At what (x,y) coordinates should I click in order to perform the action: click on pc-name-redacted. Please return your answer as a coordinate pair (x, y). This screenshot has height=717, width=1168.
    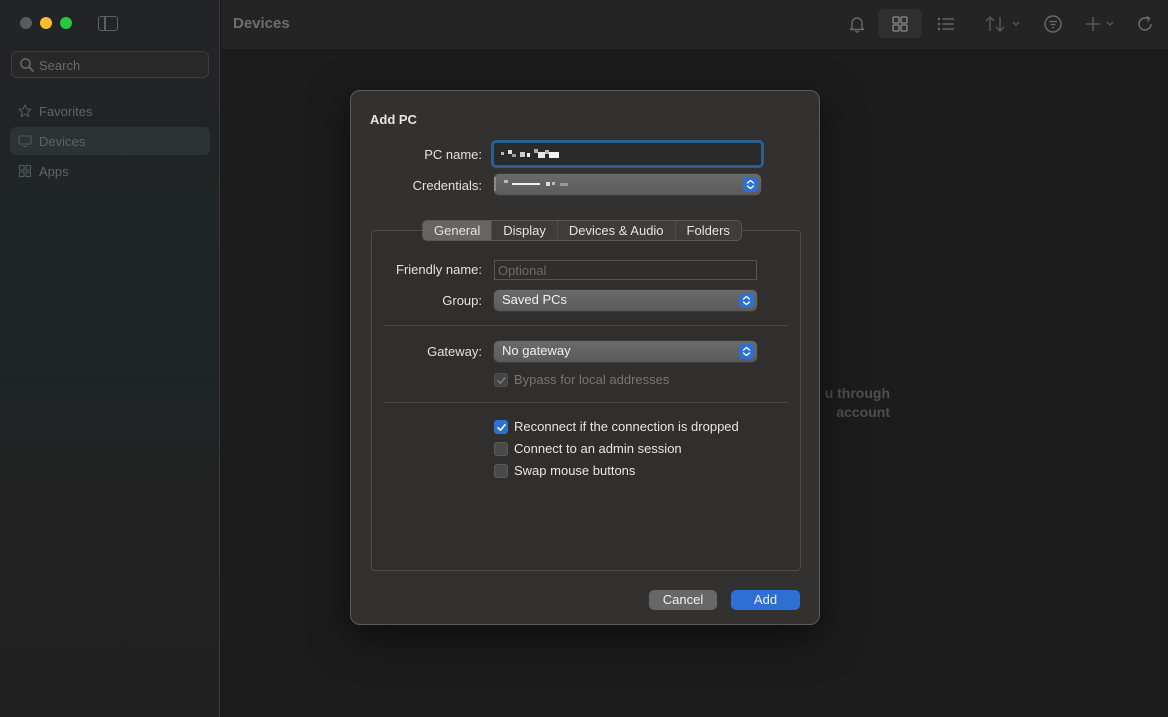
    Looking at the image, I should click on (530, 153).